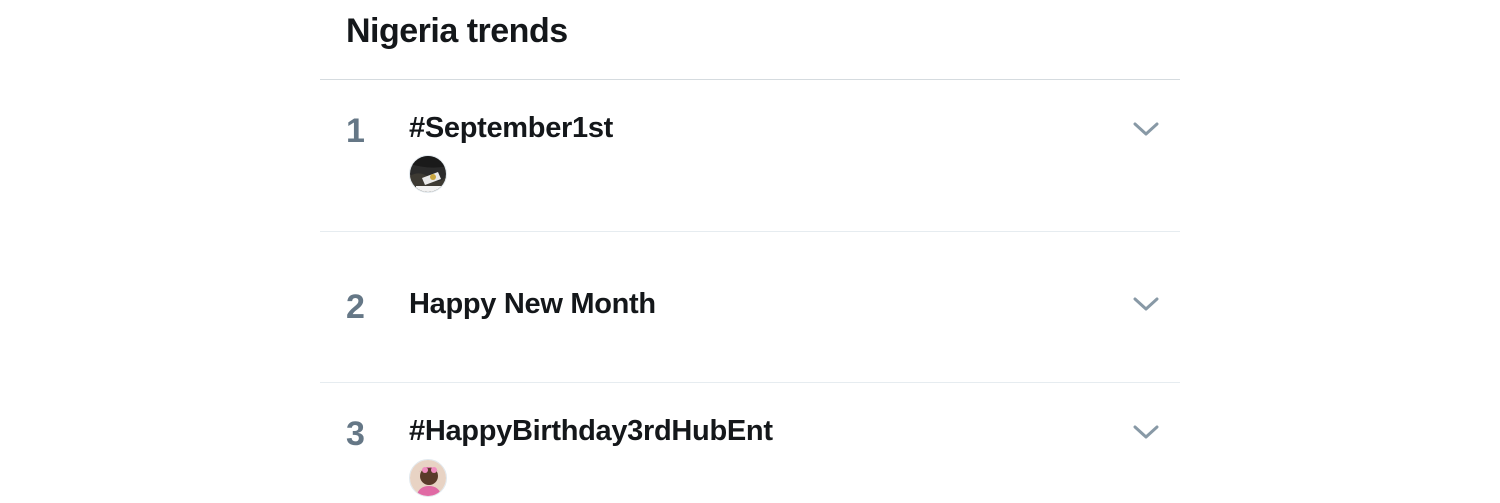 This screenshot has width=1500, height=503. I want to click on trend-rank: 2, so click(355, 307).